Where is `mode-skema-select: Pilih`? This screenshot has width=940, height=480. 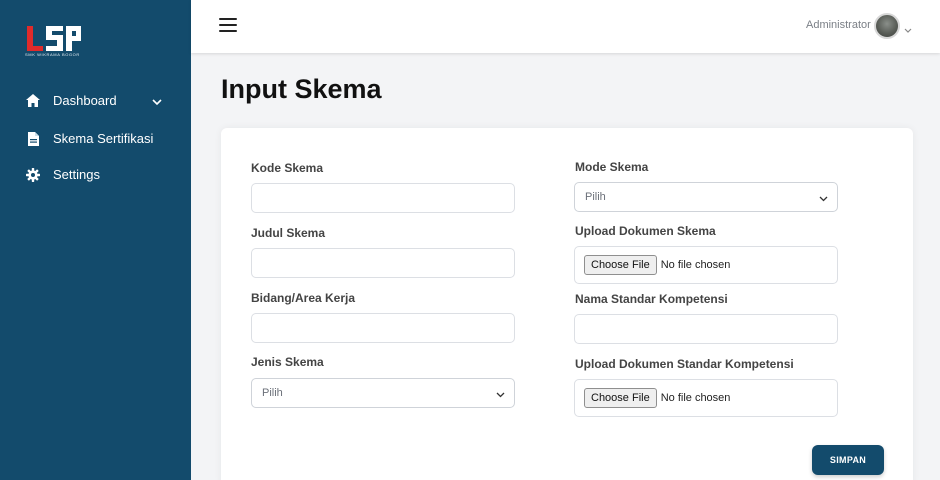
mode-skema-select: Pilih is located at coordinates (706, 197).